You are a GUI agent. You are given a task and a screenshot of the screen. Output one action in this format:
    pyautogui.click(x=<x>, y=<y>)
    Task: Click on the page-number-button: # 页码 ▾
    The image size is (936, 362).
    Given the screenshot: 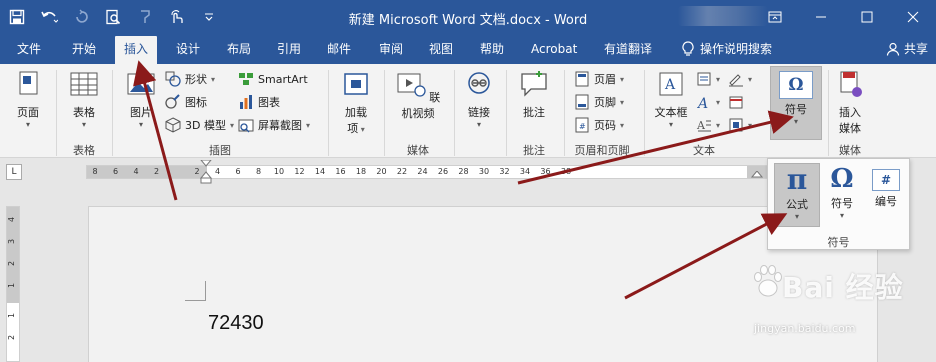 What is the action you would take?
    pyautogui.click(x=599, y=125)
    